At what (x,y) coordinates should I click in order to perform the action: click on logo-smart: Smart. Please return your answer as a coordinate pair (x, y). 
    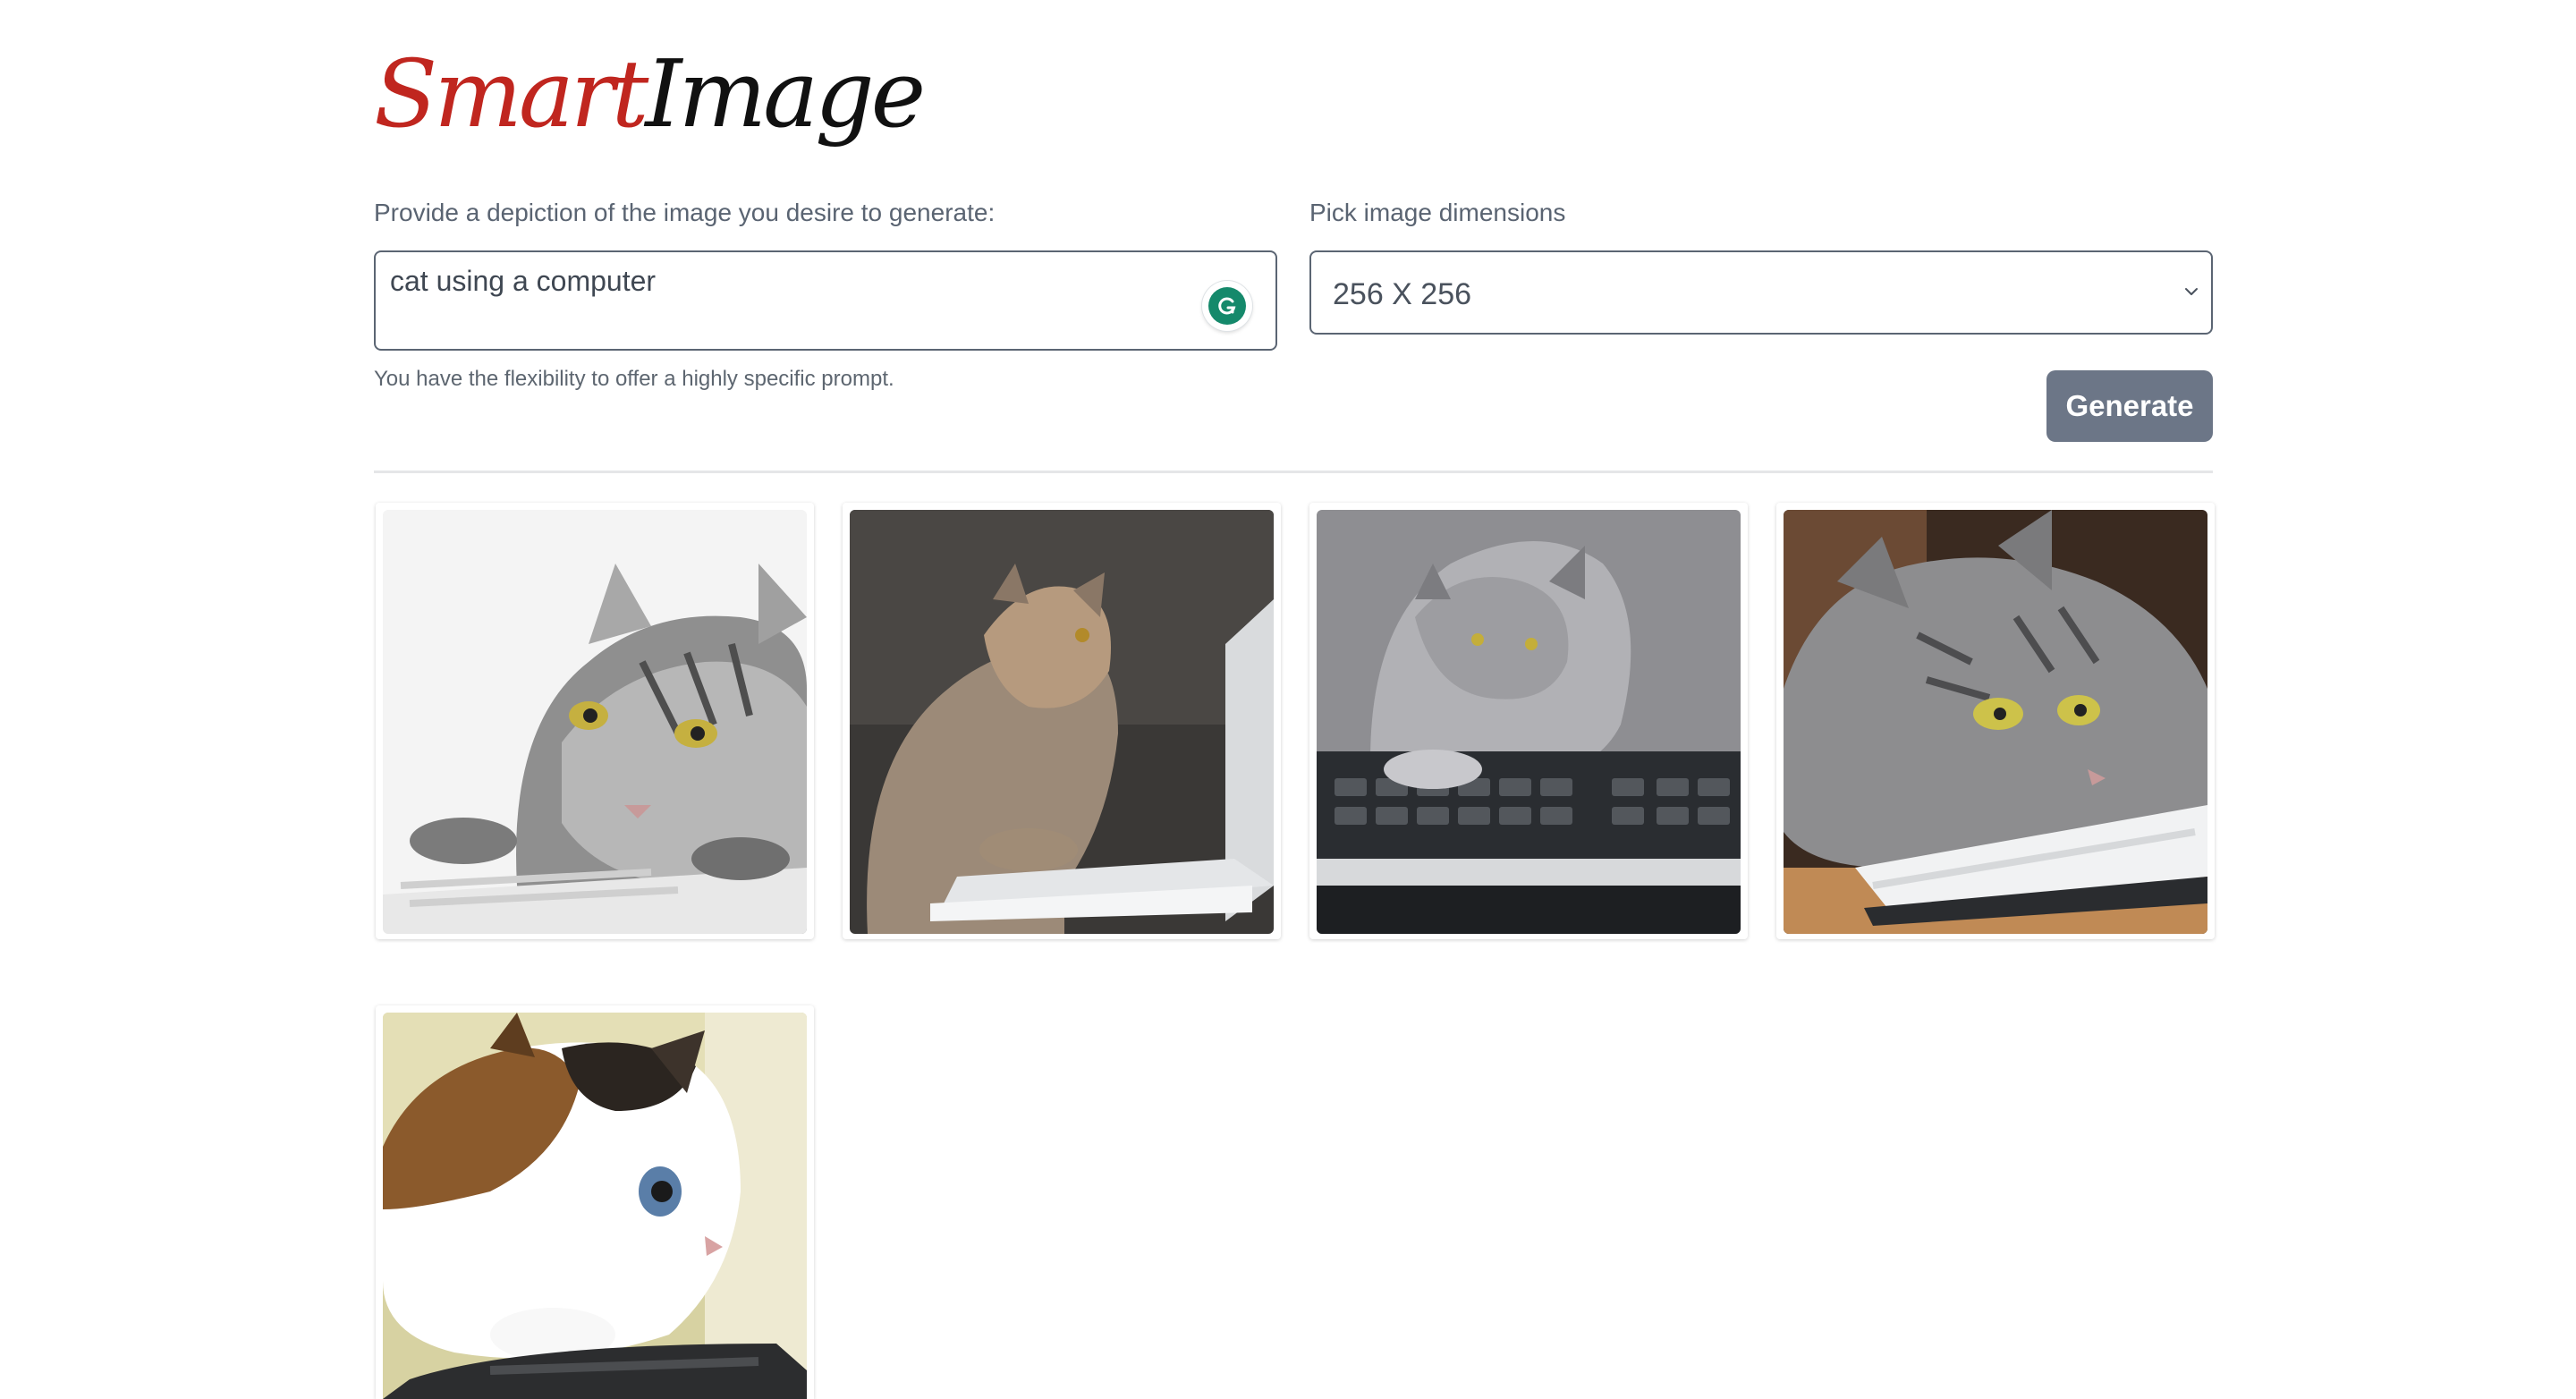
    Looking at the image, I should click on (511, 93).